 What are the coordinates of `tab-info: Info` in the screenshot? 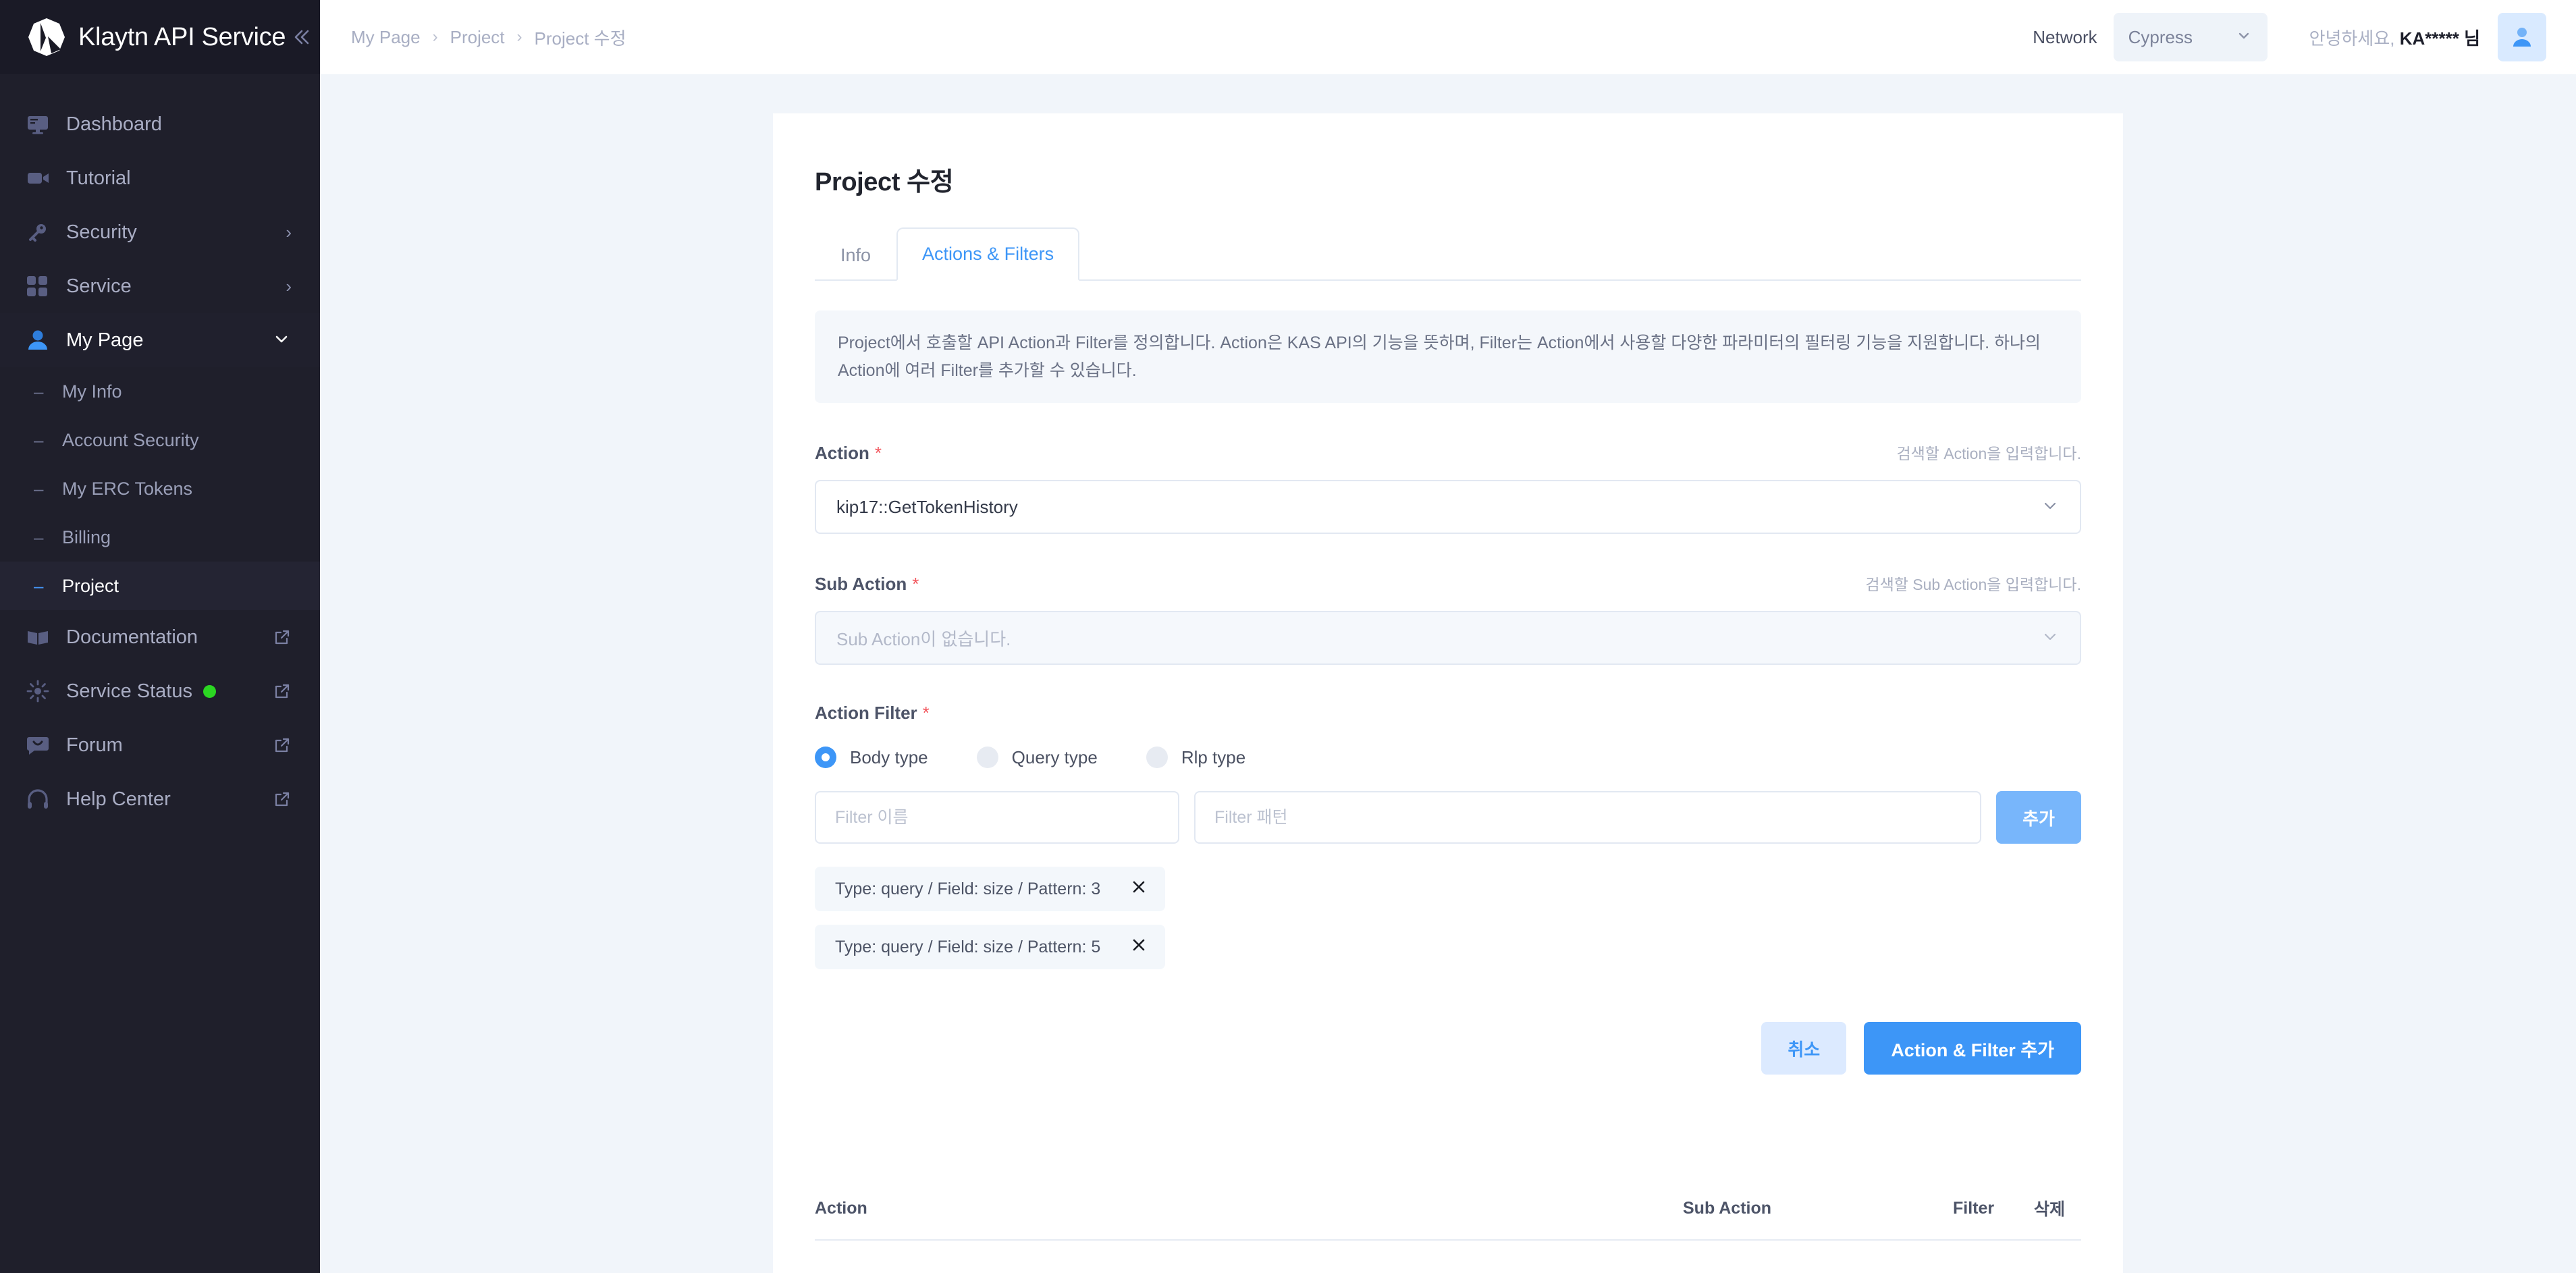 It's located at (855, 255).